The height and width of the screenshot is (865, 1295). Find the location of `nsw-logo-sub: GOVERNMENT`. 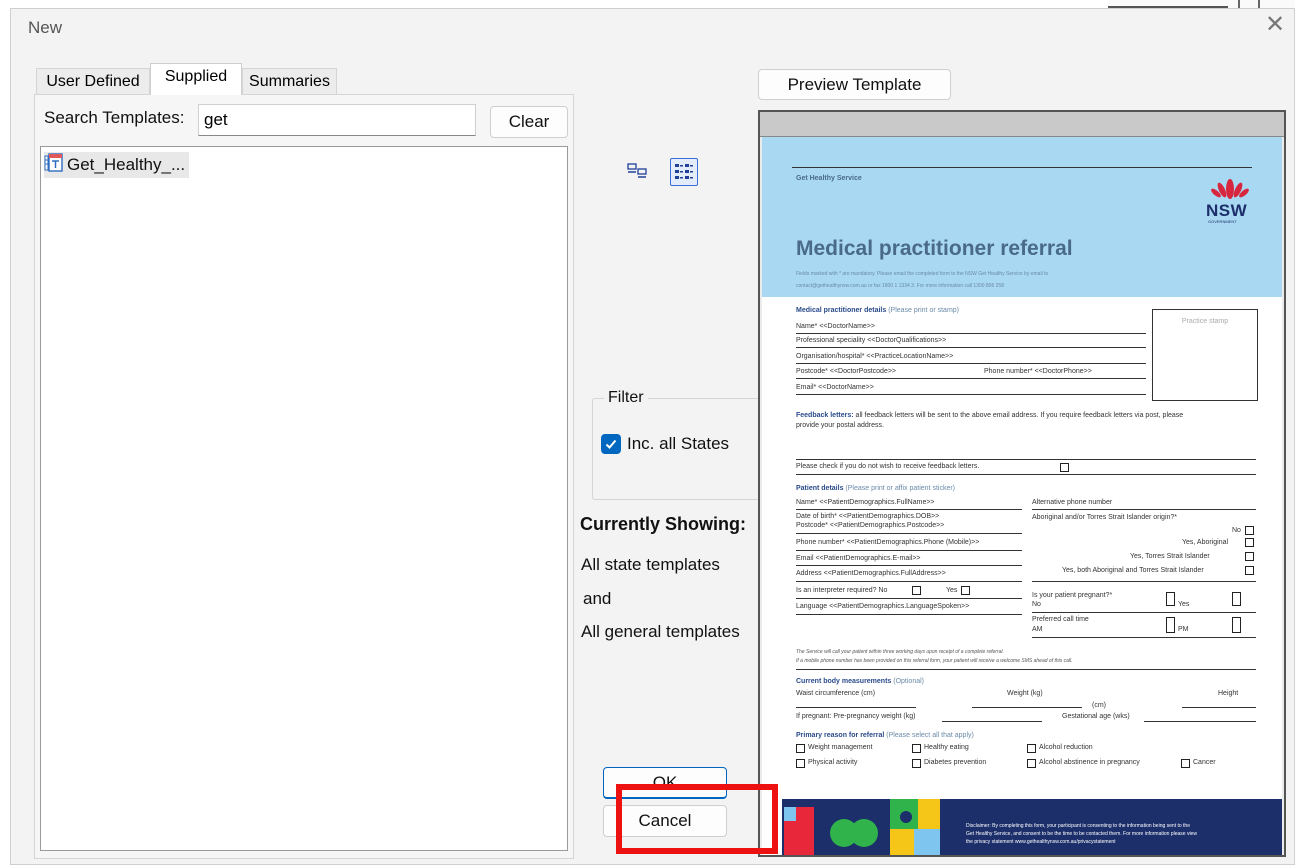

nsw-logo-sub: GOVERNMENT is located at coordinates (1222, 221).